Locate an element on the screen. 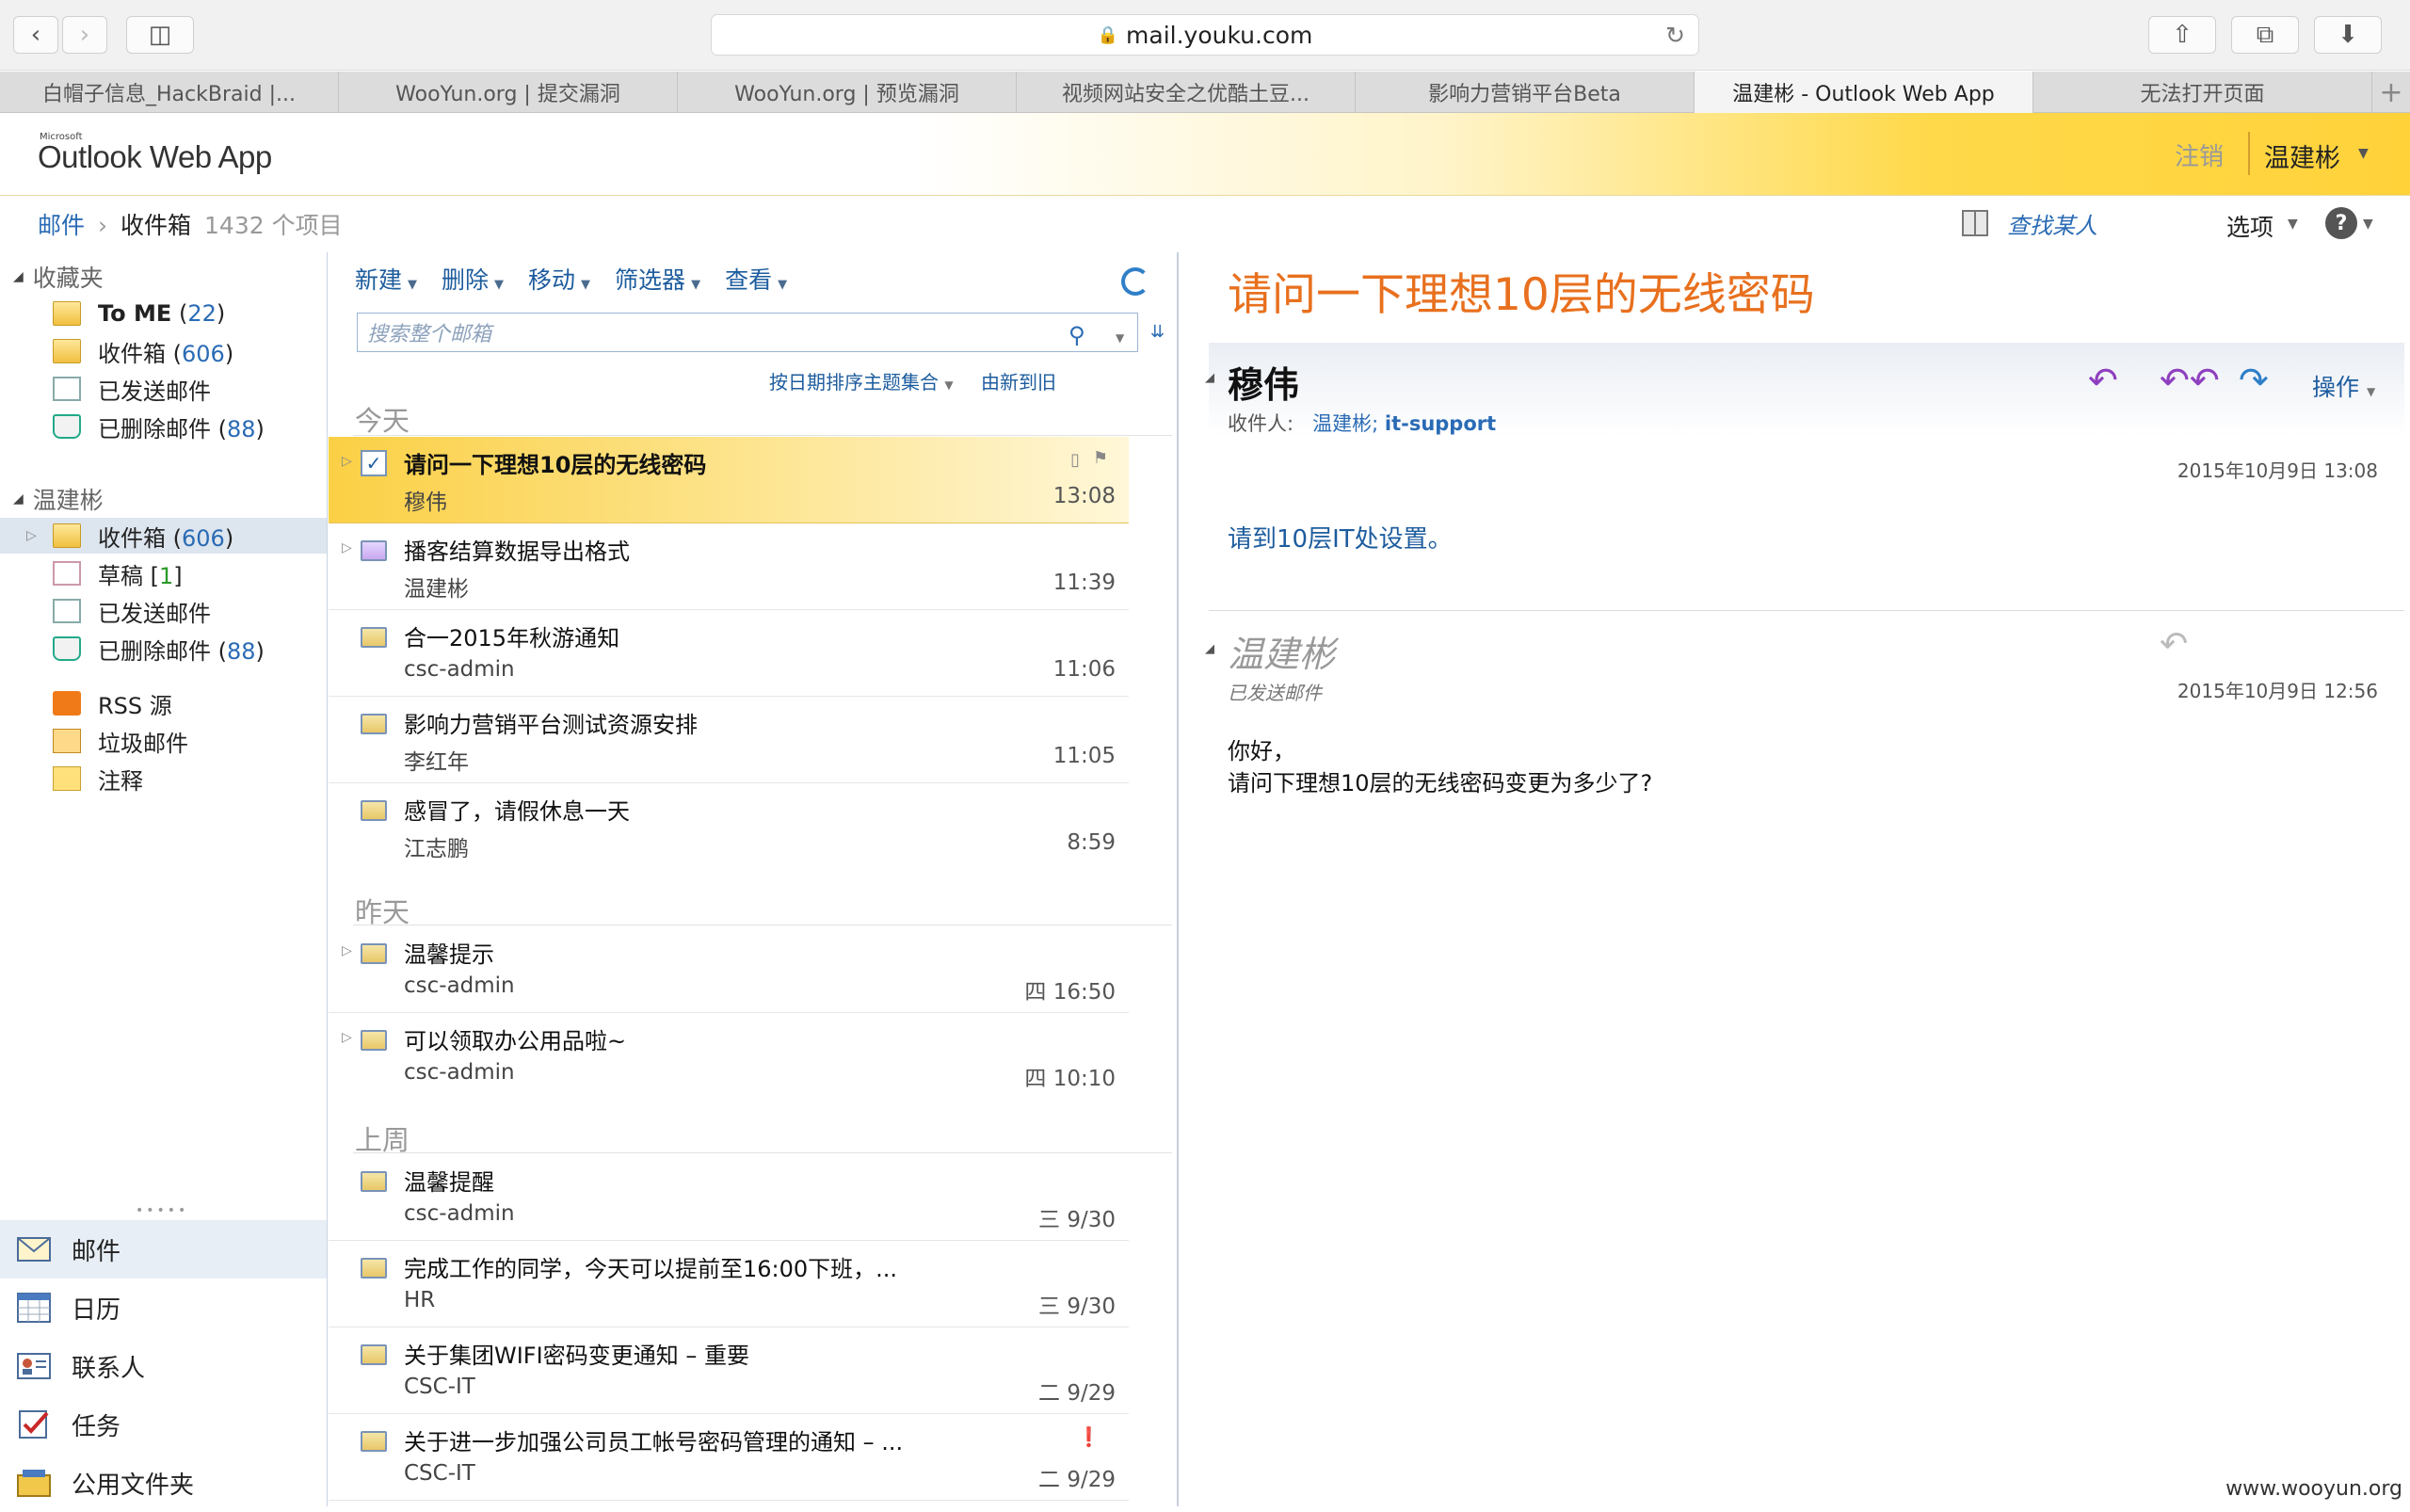  favorites-label: 收藏夹 is located at coordinates (68, 277).